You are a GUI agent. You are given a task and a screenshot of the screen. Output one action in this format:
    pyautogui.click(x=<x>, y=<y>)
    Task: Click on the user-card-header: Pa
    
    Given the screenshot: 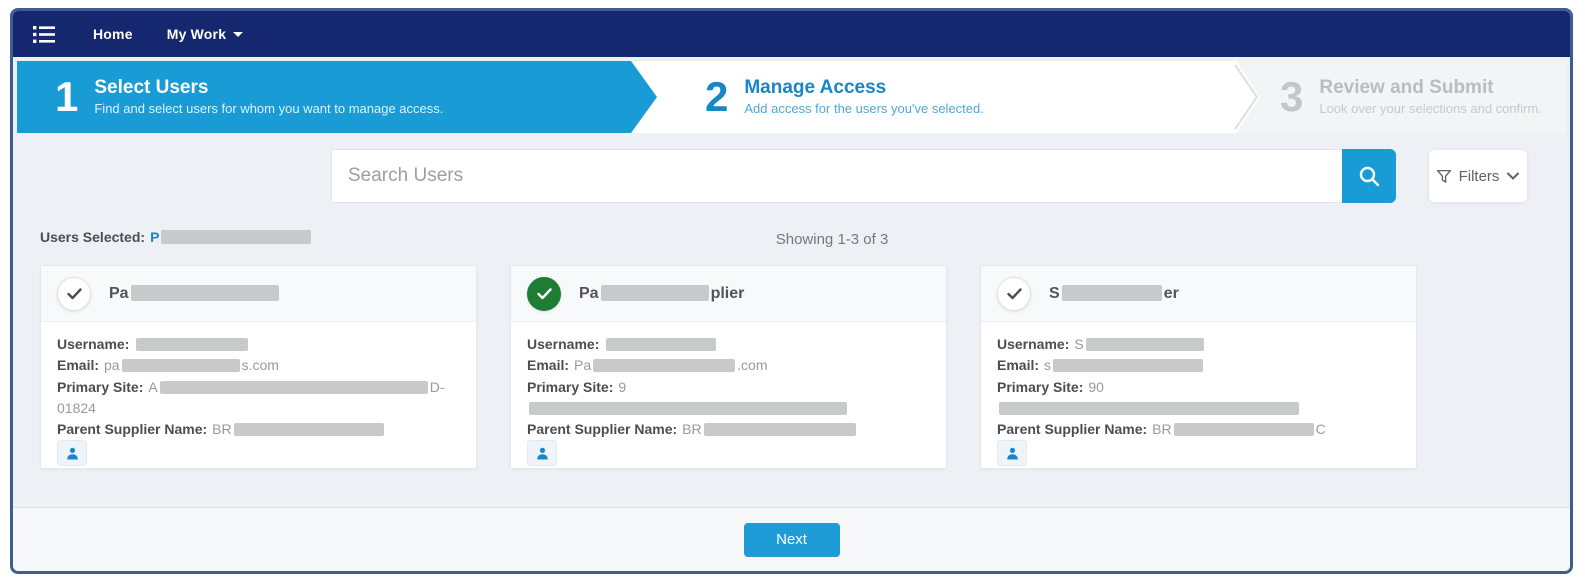 What is the action you would take?
    pyautogui.click(x=258, y=294)
    